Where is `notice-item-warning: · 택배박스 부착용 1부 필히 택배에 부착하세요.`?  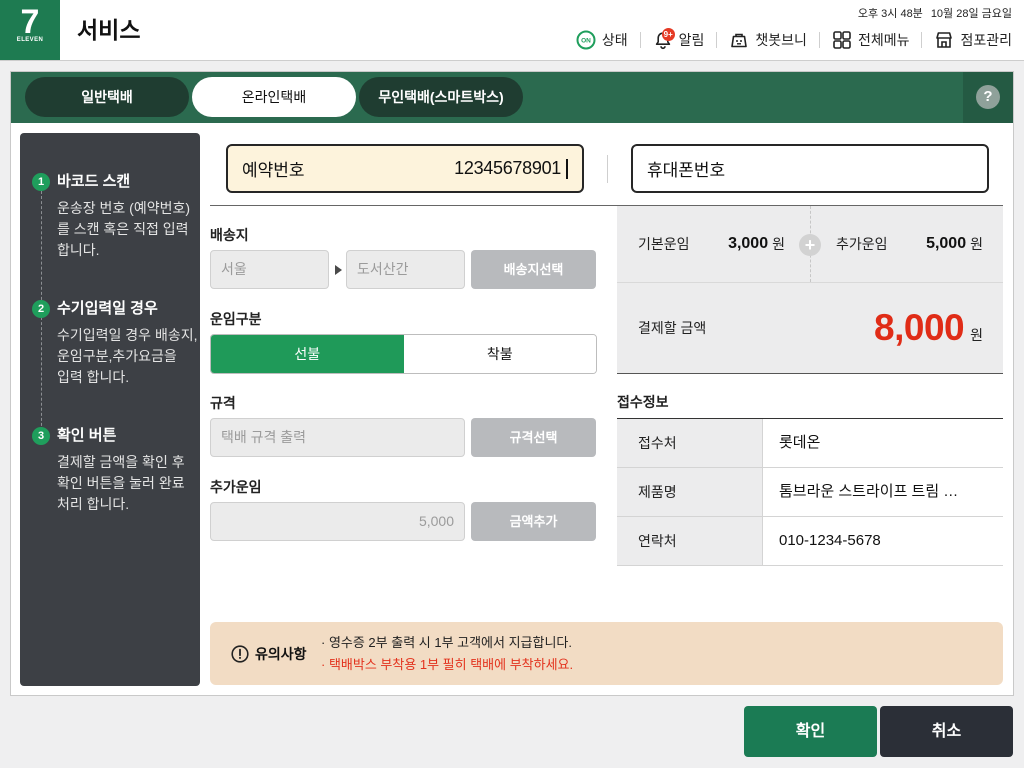
notice-item-warning: · 택배박스 부착용 1부 필히 택배에 부착하세요. is located at coordinates (447, 664).